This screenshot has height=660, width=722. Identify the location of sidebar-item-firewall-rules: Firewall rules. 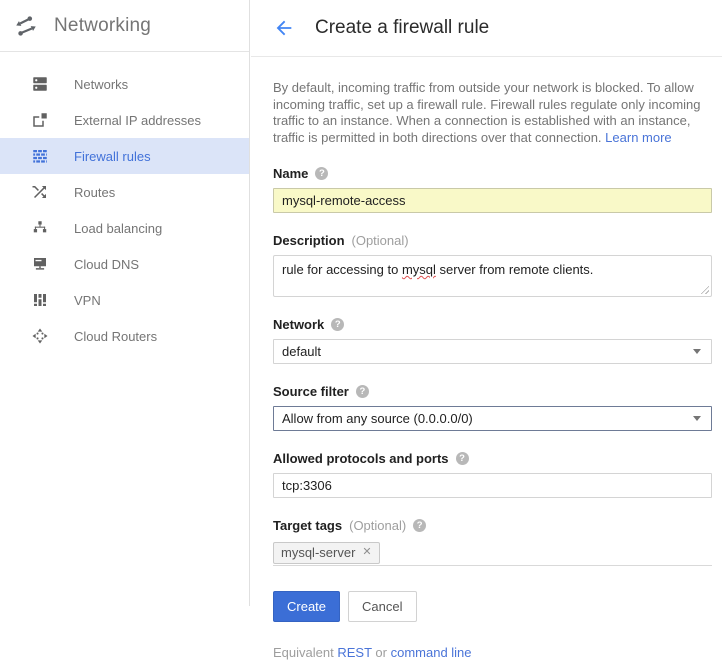
(124, 156).